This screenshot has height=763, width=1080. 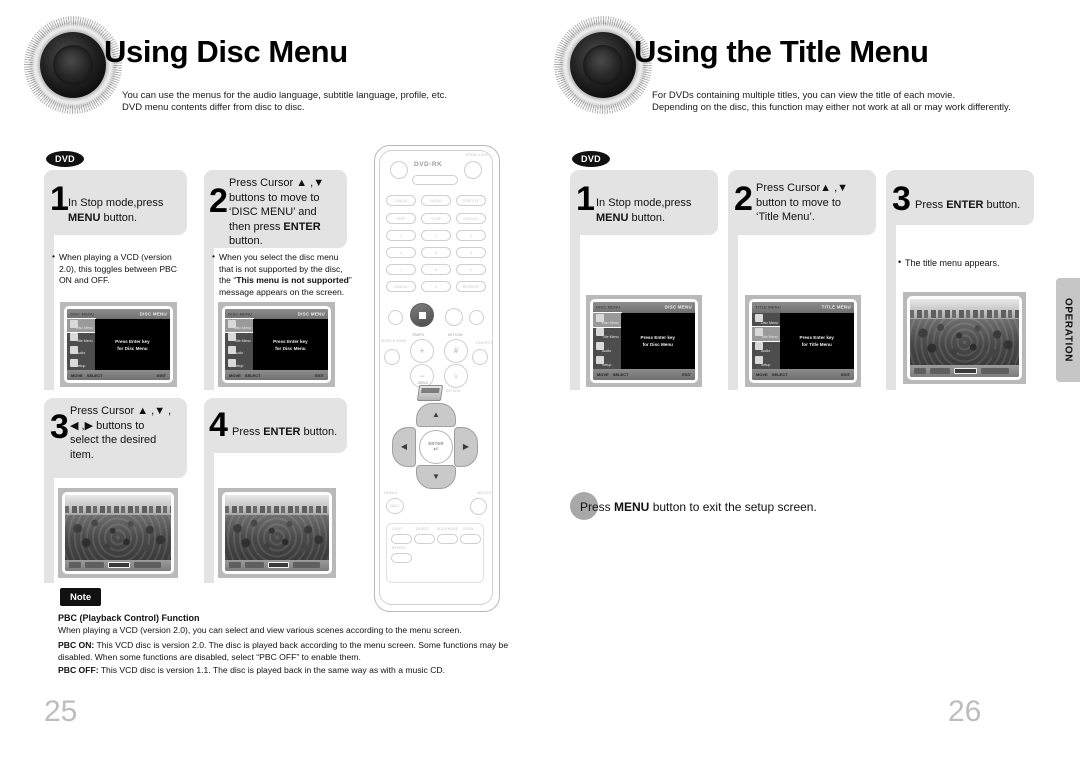 What do you see at coordinates (401, 235) in the screenshot?
I see `remote-number-1-button: 1` at bounding box center [401, 235].